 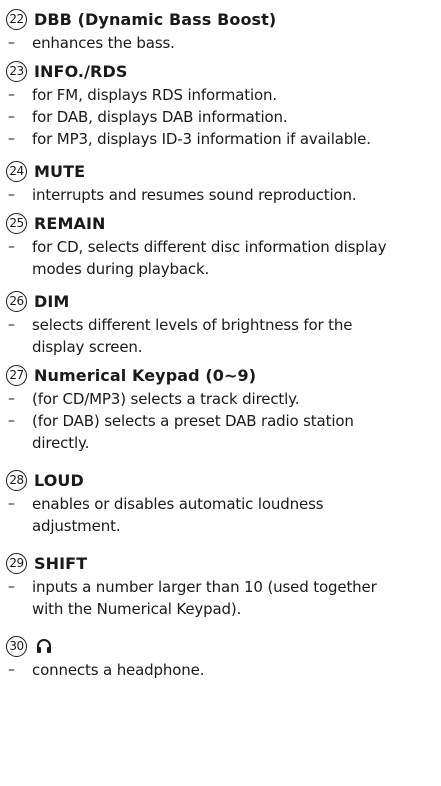 What do you see at coordinates (220, 480) in the screenshot?
I see `section-heading: 28 LOUD` at bounding box center [220, 480].